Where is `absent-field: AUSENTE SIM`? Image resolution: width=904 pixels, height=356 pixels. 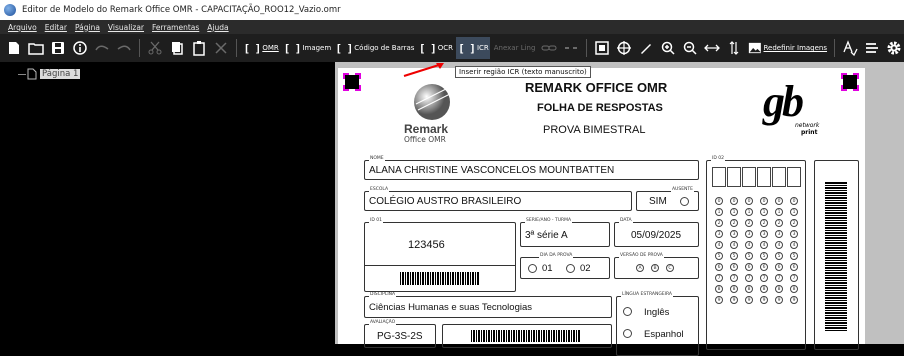 absent-field: AUSENTE SIM is located at coordinates (667, 199).